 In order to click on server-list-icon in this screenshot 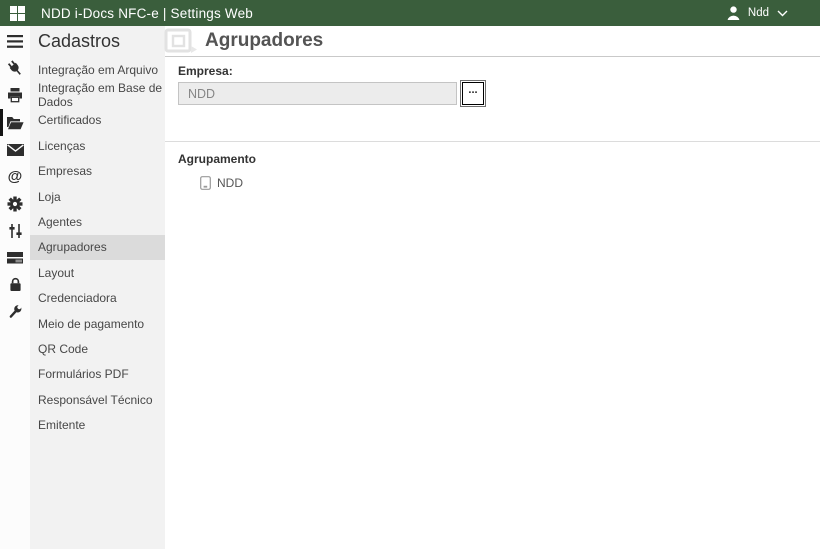, I will do `click(15, 257)`.